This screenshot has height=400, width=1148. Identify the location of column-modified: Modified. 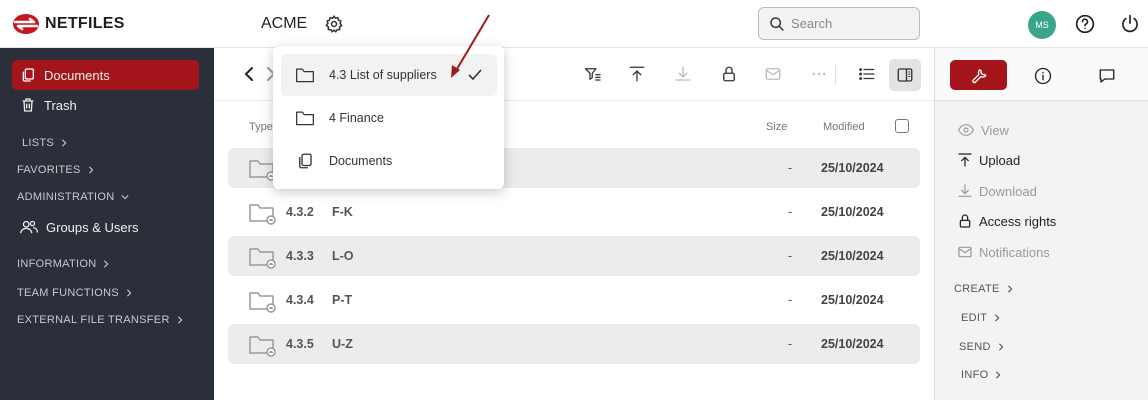
(844, 127).